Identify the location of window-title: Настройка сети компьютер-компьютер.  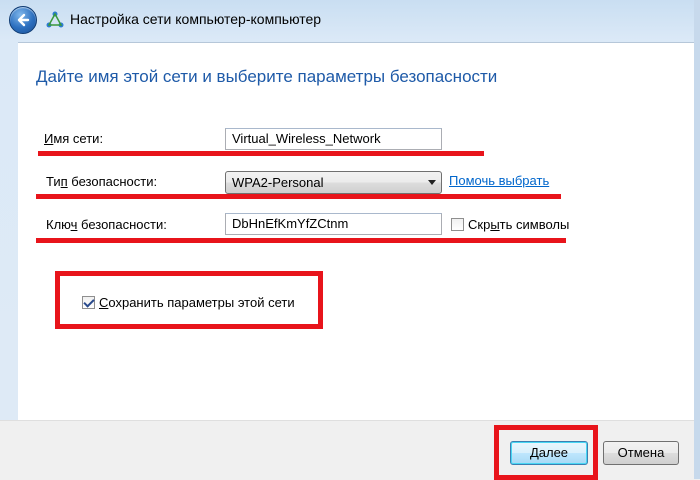
(196, 19).